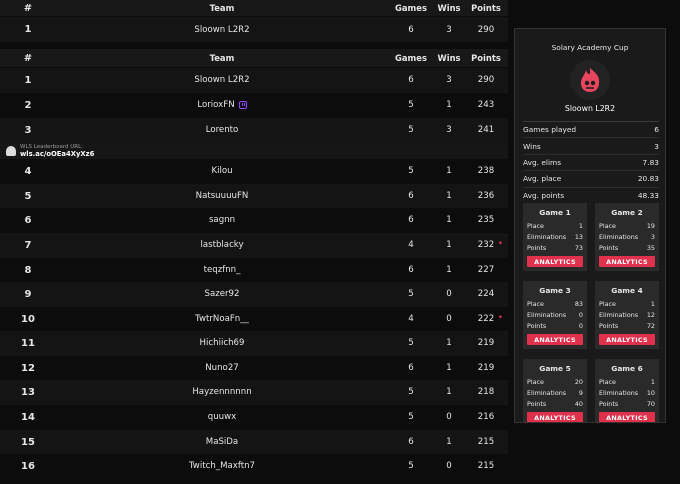 The width and height of the screenshot is (680, 484). Describe the element at coordinates (650, 247) in the screenshot. I see `points-value: 35` at that location.